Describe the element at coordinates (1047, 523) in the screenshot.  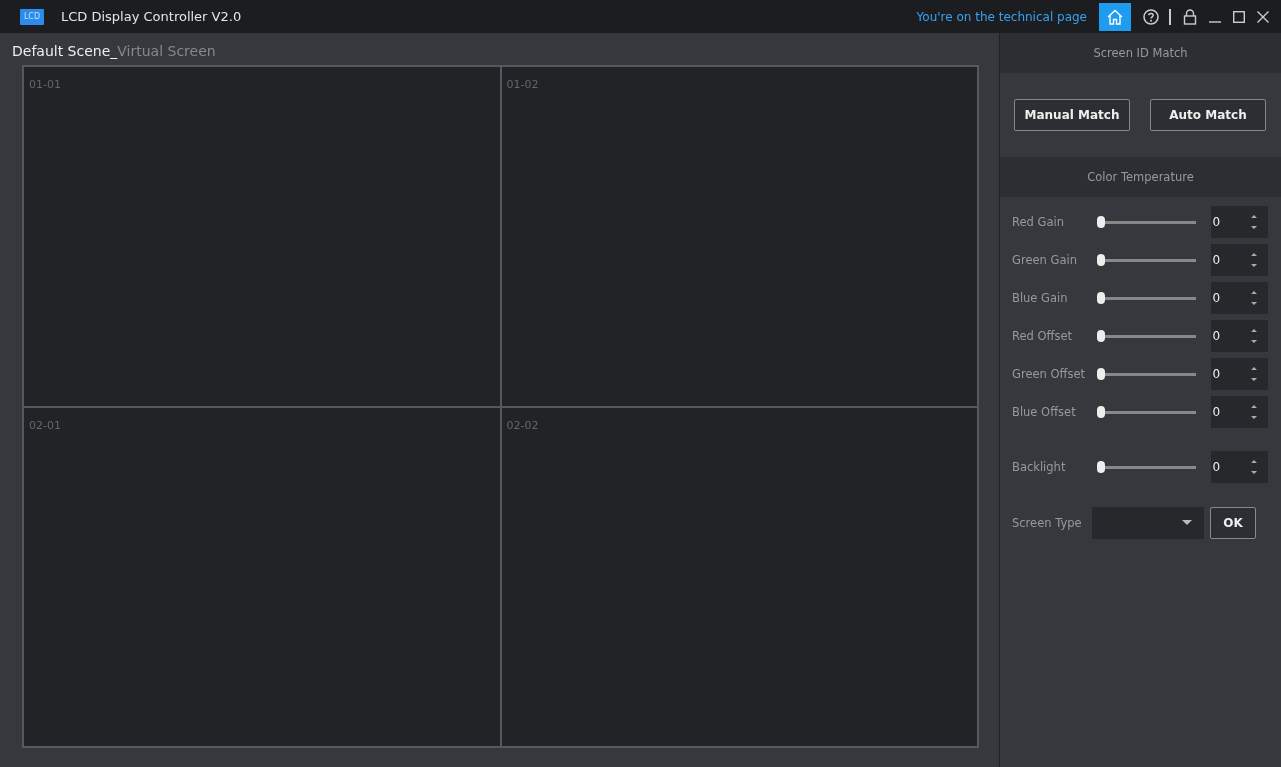
I see `screen-type-label: Screen Type` at that location.